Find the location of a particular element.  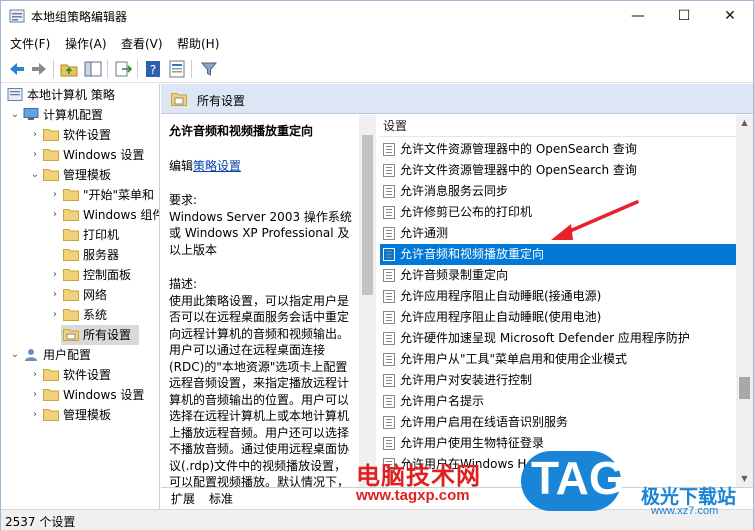

menu-help: 帮助(H) is located at coordinates (198, 43).